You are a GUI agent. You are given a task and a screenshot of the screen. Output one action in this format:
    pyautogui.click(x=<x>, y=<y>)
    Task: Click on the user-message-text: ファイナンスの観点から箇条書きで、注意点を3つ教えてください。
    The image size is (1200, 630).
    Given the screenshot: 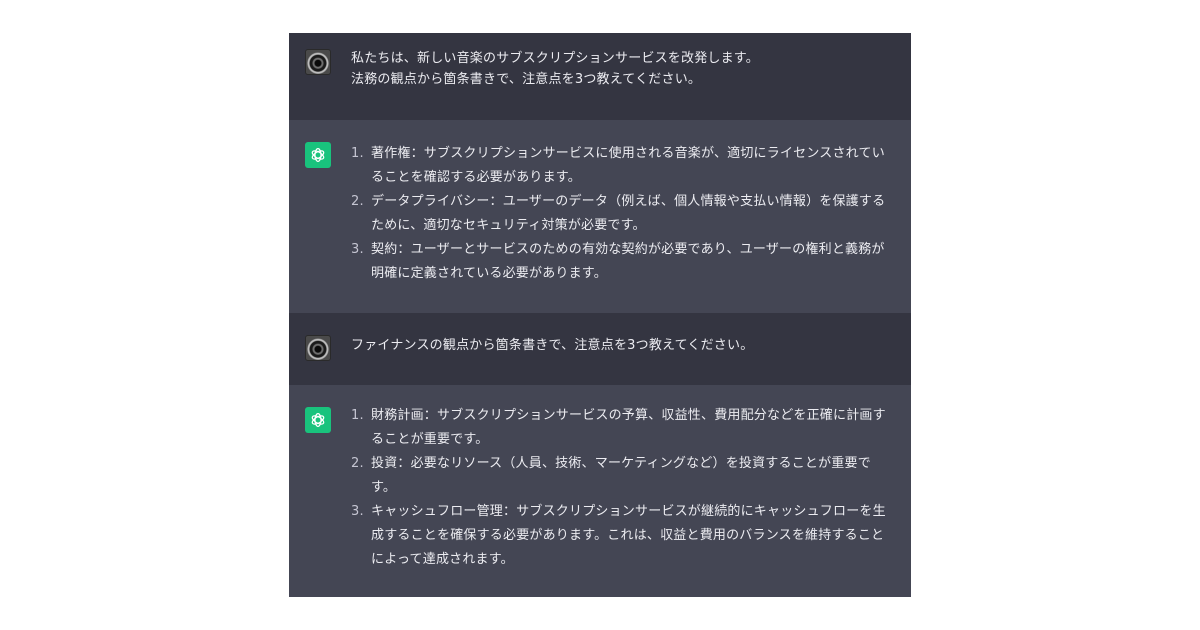 What is the action you would take?
    pyautogui.click(x=624, y=345)
    